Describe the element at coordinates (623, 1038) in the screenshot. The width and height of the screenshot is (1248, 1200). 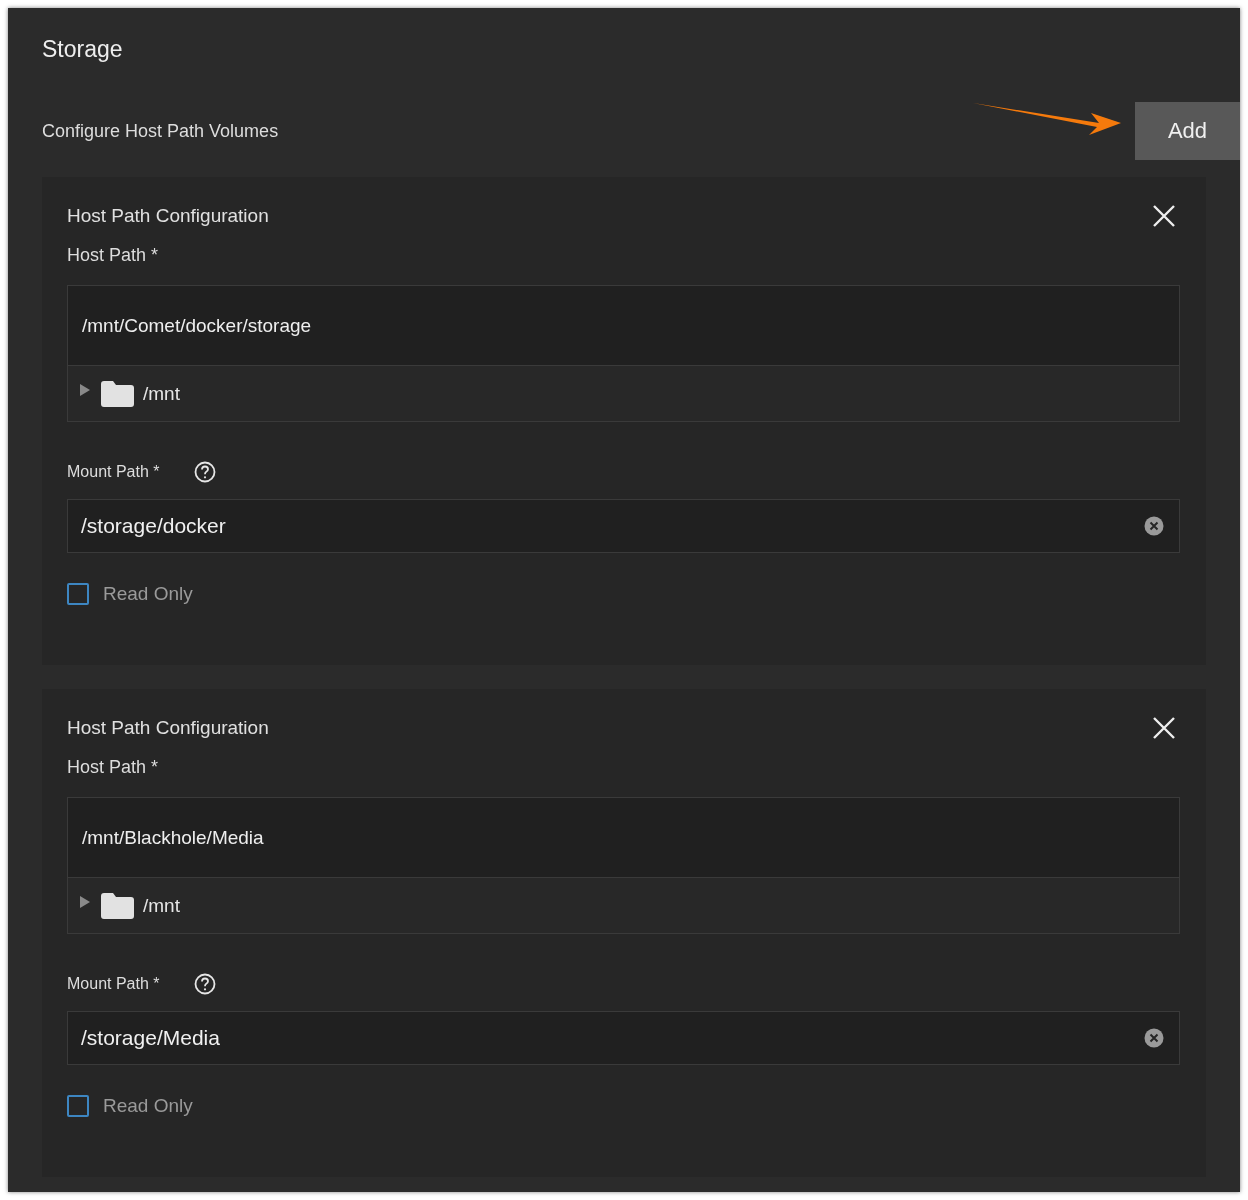
I see `mount-path-field: /storage/Media` at that location.